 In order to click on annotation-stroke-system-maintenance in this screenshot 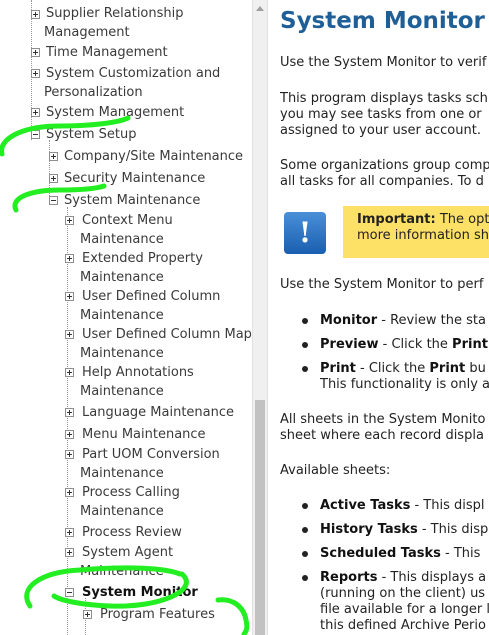, I will do `click(59, 198)`.